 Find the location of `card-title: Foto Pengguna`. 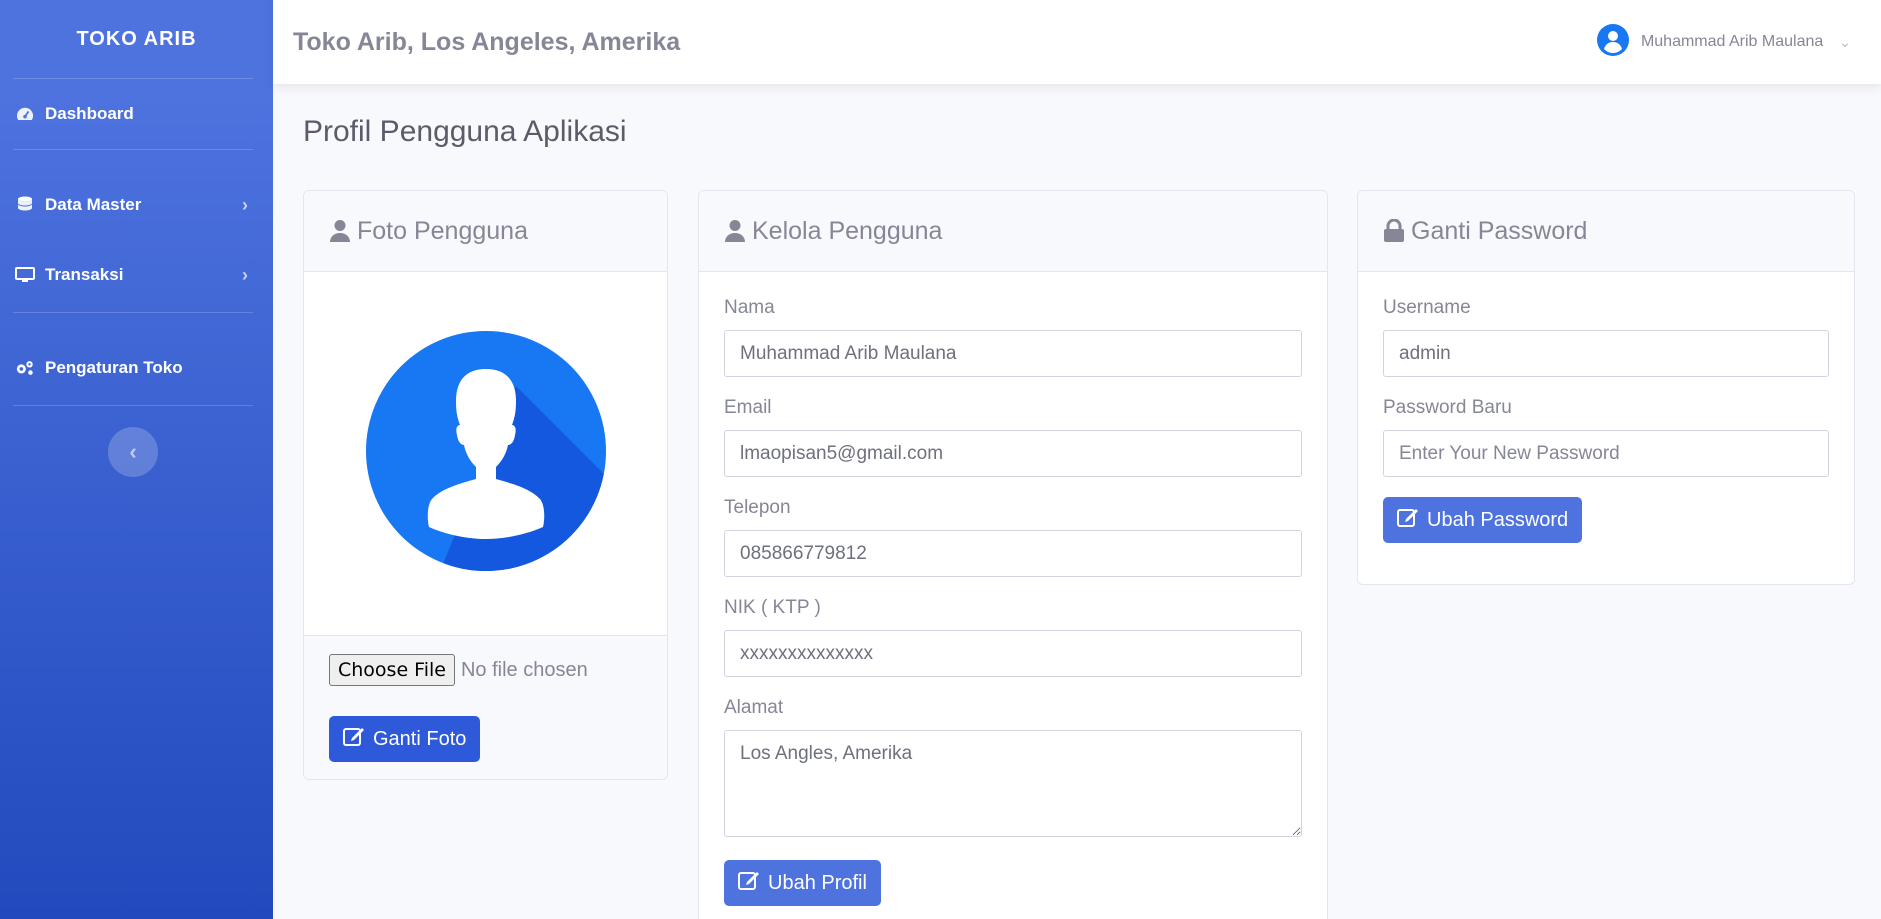

card-title: Foto Pengguna is located at coordinates (442, 230).